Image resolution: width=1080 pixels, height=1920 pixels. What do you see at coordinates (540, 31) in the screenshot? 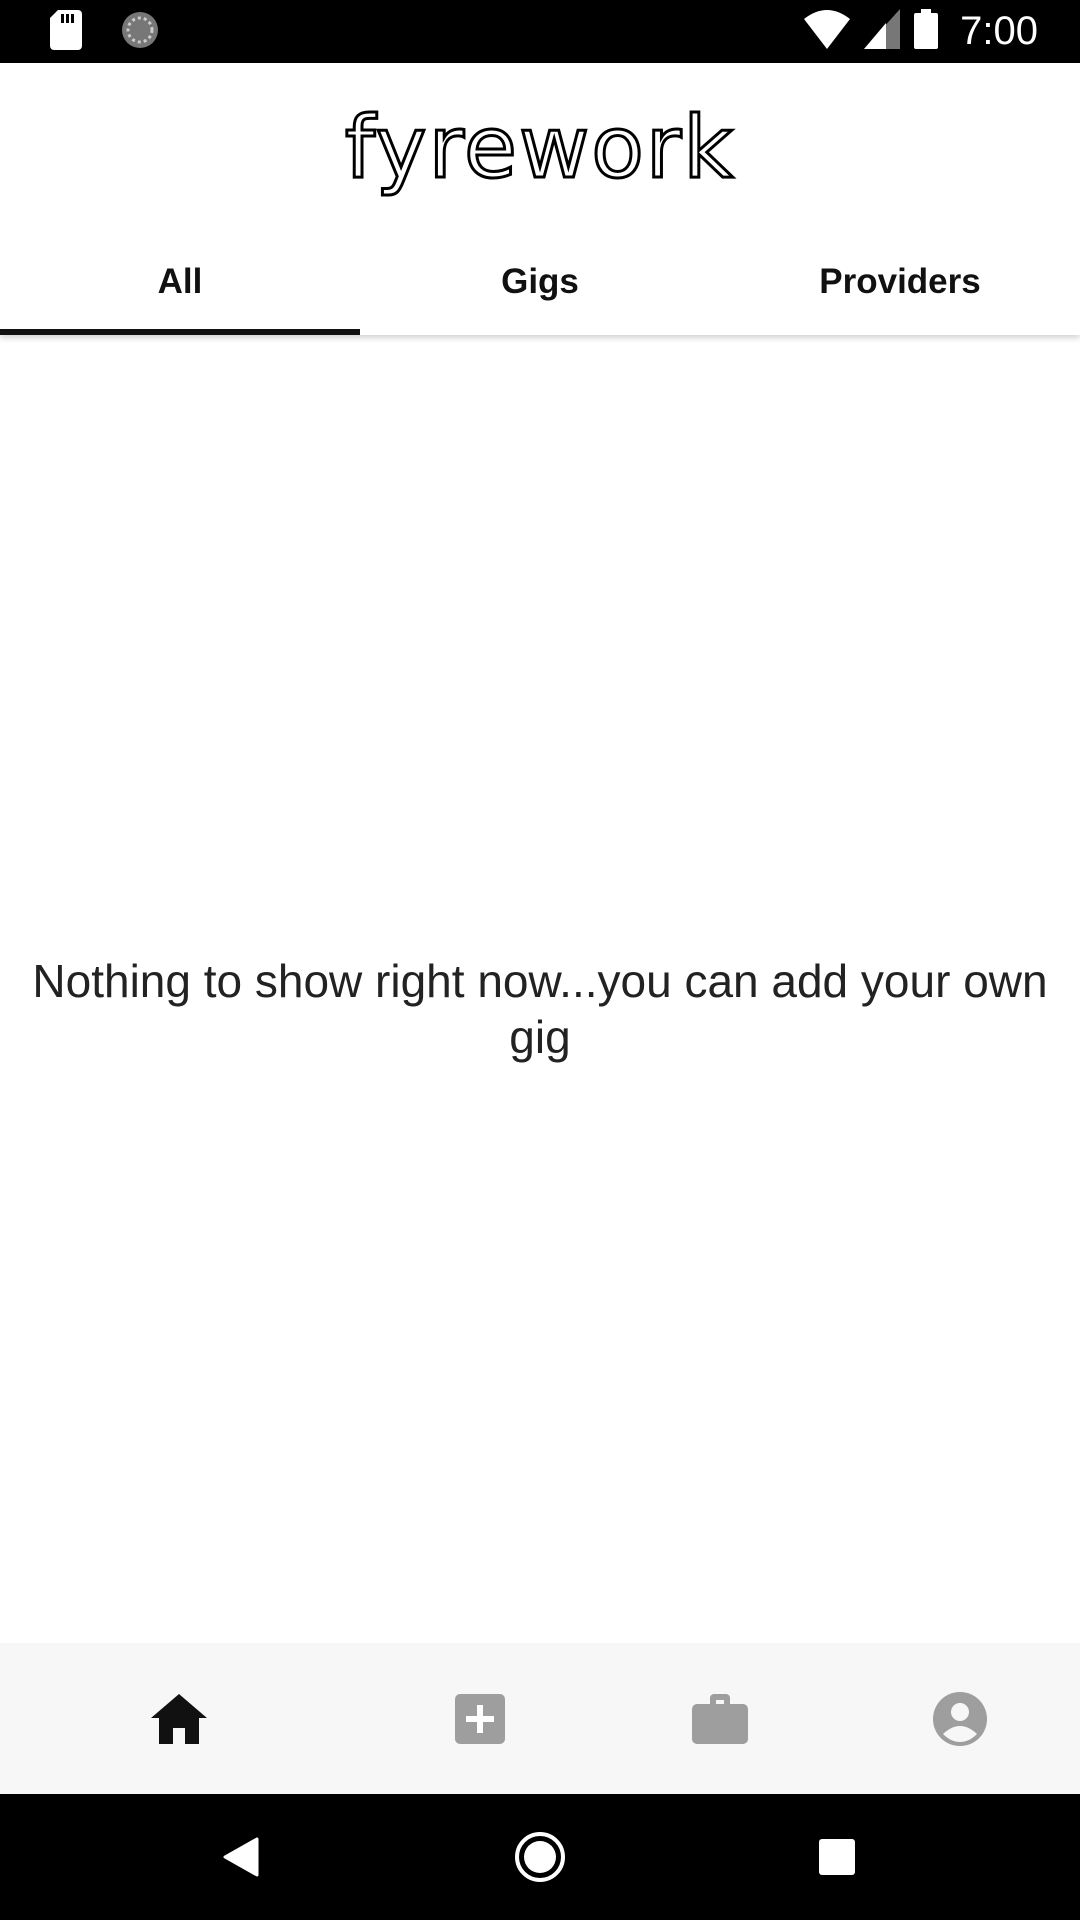
I see `status-bar: 7:00` at bounding box center [540, 31].